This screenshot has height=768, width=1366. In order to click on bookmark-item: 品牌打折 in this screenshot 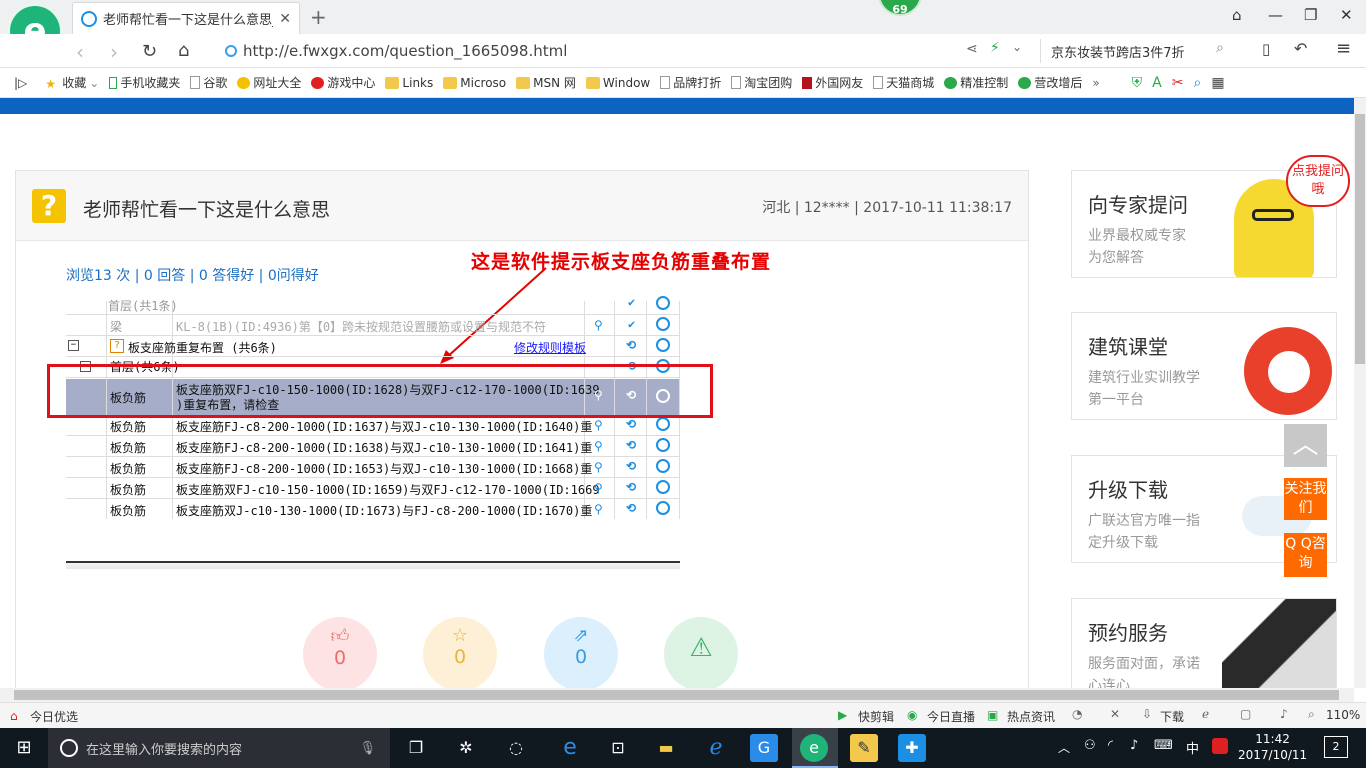, I will do `click(690, 82)`.